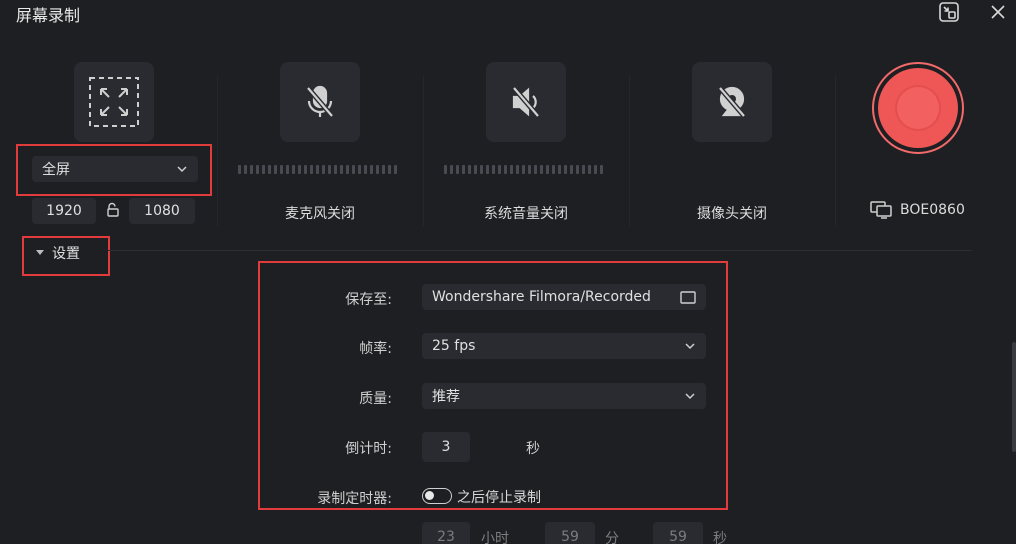  What do you see at coordinates (368, 449) in the screenshot?
I see `countdown-label: 倒计时:` at bounding box center [368, 449].